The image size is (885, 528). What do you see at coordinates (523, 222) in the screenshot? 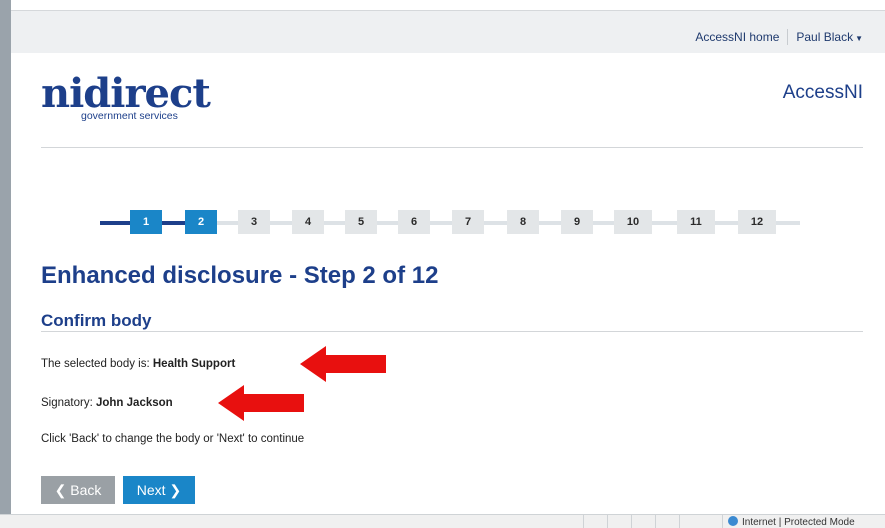
I see `step-8: 8` at bounding box center [523, 222].